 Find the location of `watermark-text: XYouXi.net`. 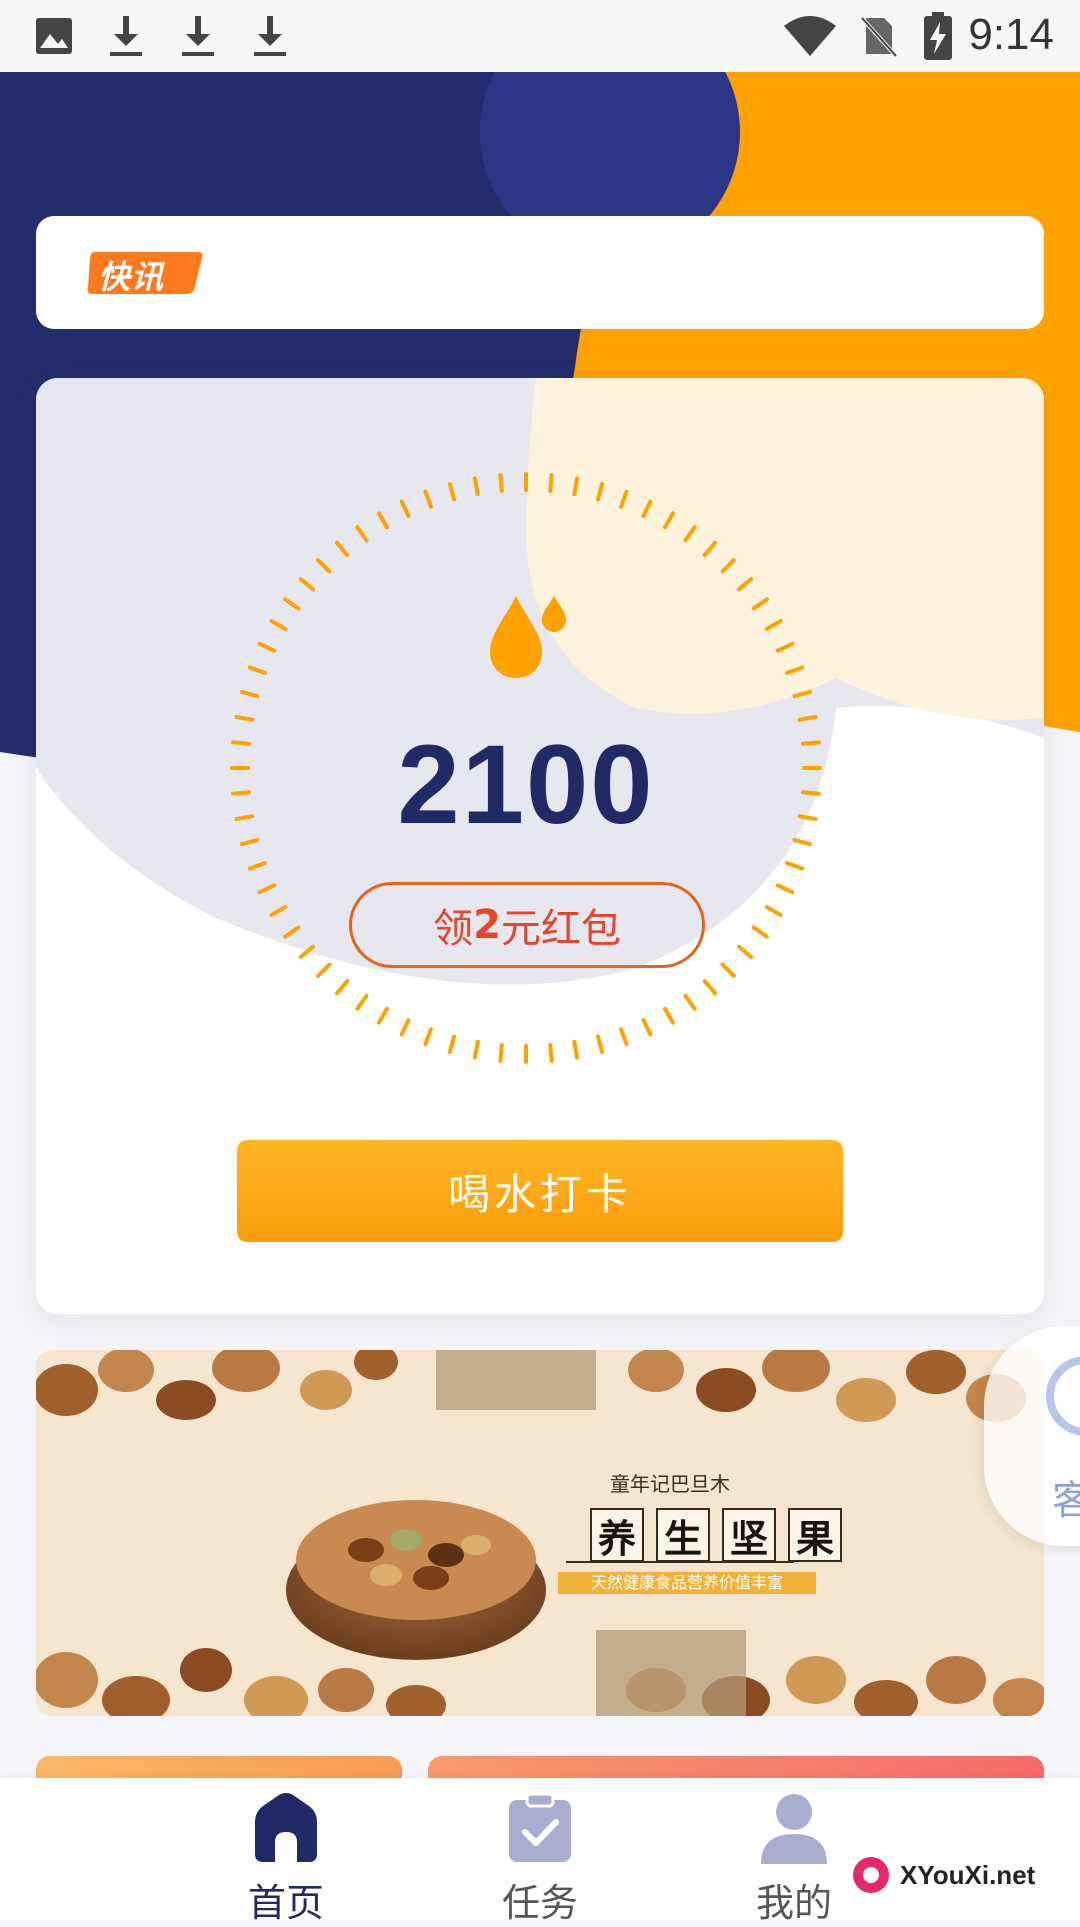

watermark-text: XYouXi.net is located at coordinates (968, 1875).